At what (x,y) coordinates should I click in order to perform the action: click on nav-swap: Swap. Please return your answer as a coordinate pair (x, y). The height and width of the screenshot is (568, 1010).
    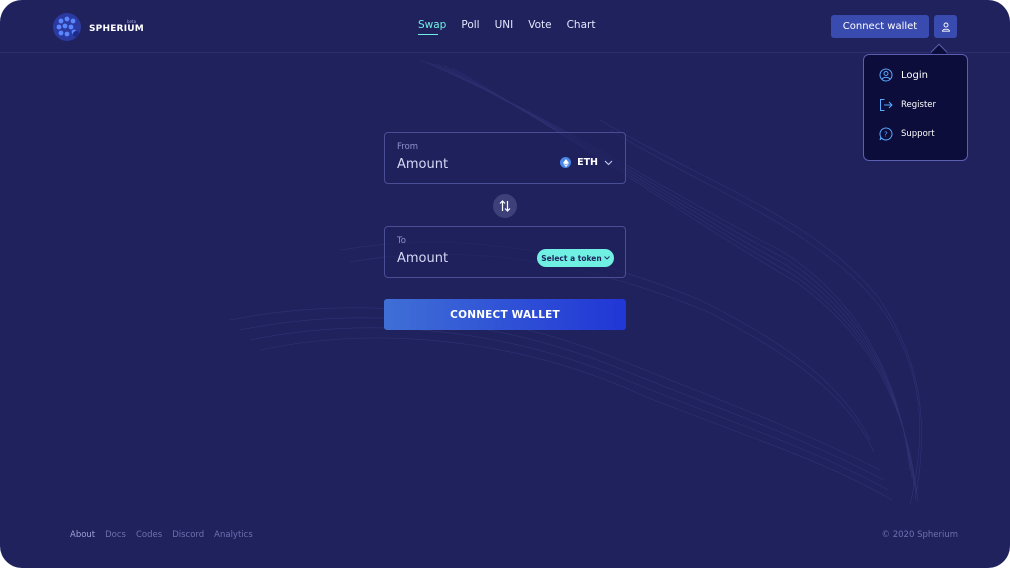
    Looking at the image, I should click on (432, 27).